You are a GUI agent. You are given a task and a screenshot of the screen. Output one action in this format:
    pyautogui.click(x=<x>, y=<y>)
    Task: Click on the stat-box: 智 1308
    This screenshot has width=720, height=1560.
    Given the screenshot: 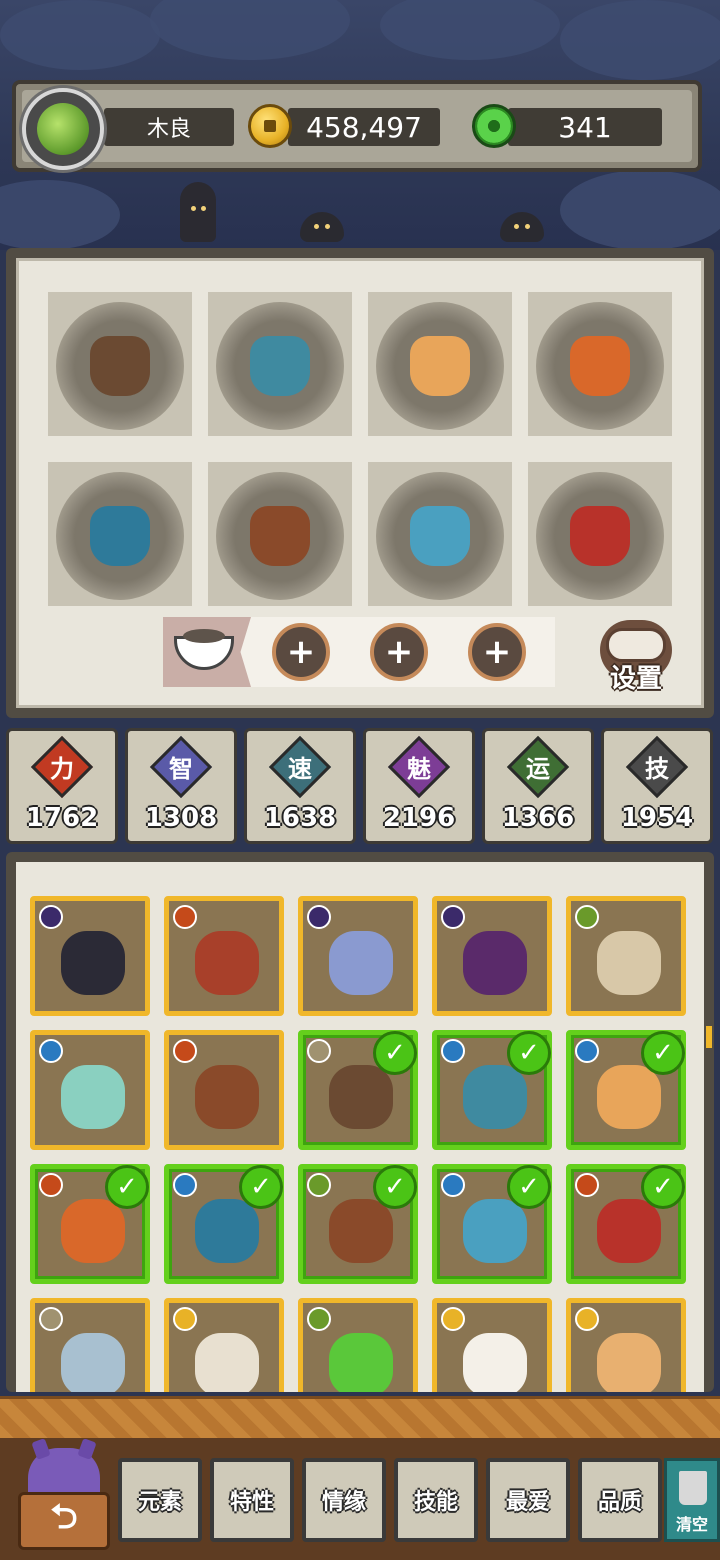 What is the action you would take?
    pyautogui.click(x=181, y=786)
    